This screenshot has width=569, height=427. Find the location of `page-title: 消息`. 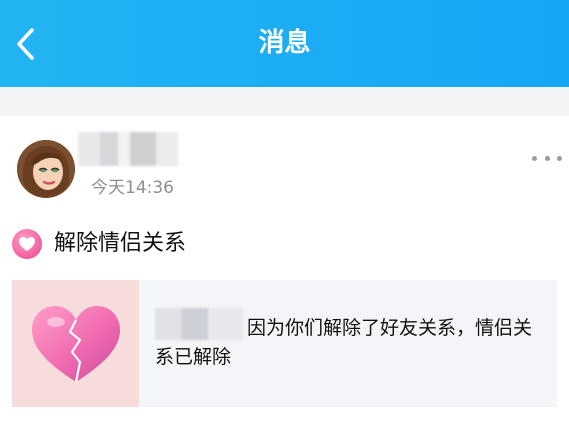

page-title: 消息 is located at coordinates (284, 43).